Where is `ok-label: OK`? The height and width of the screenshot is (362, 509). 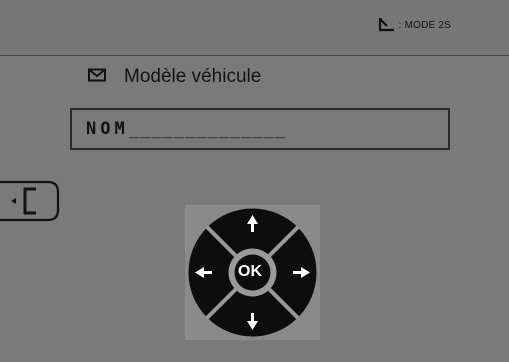 ok-label: OK is located at coordinates (250, 272).